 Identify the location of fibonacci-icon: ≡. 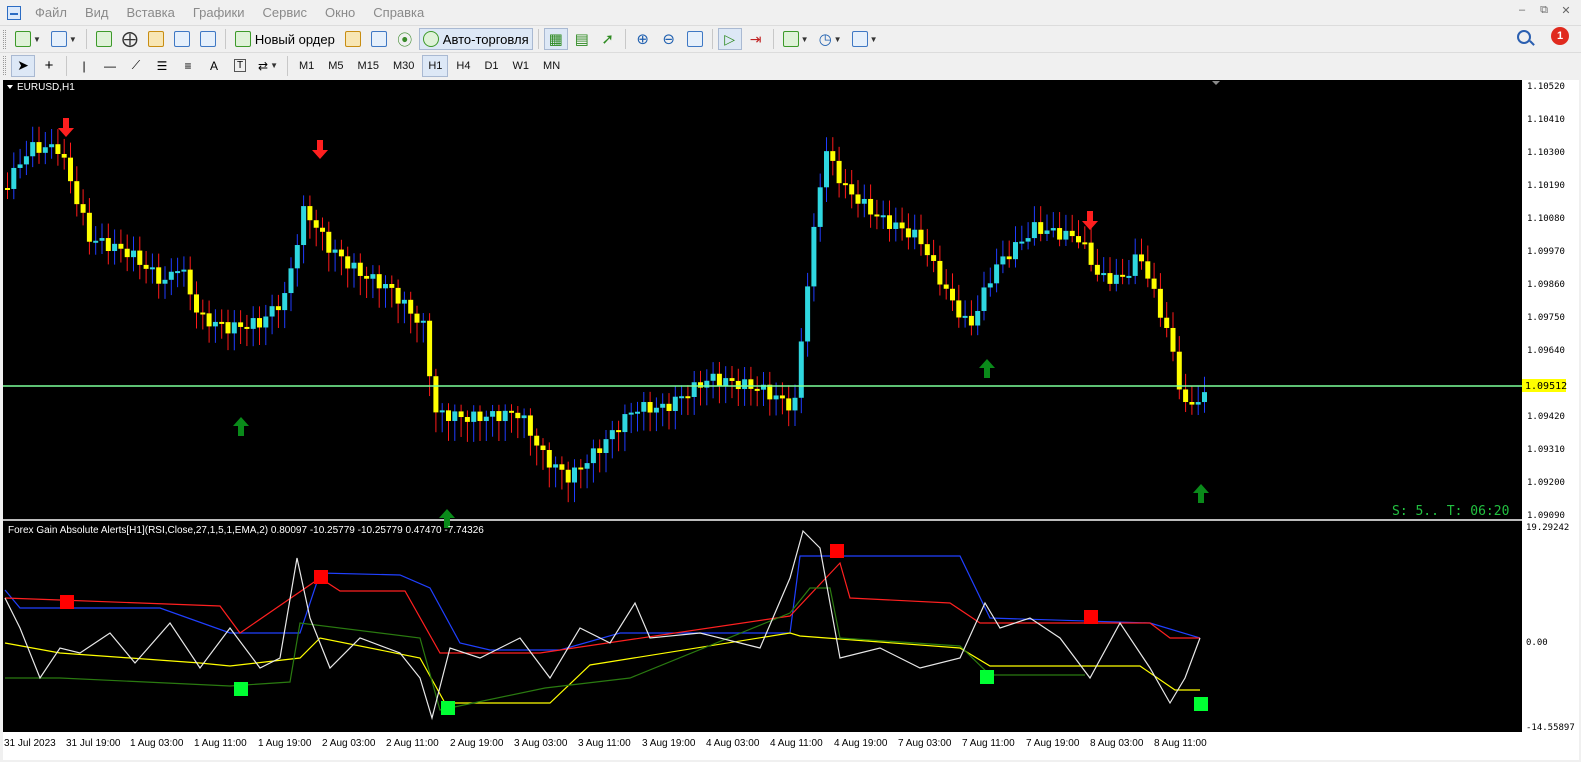
(188, 65).